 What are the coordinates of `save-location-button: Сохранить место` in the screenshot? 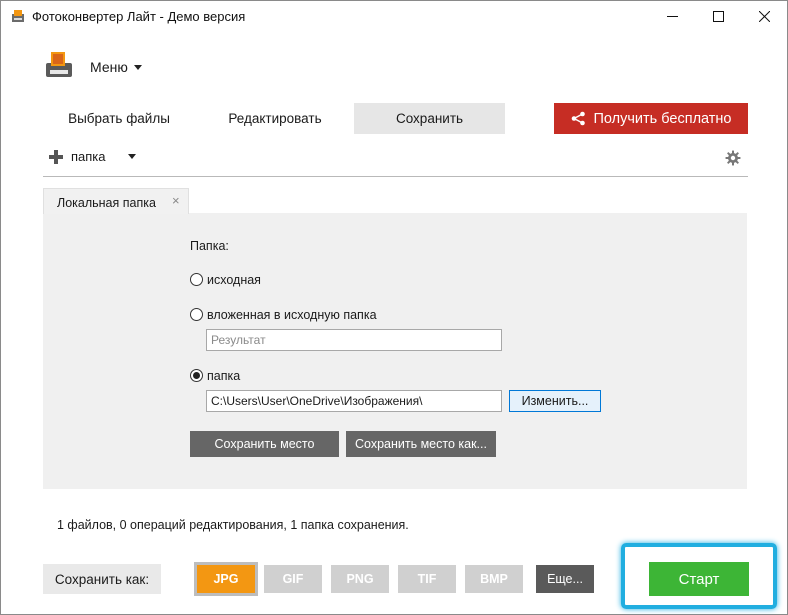 It's located at (264, 444).